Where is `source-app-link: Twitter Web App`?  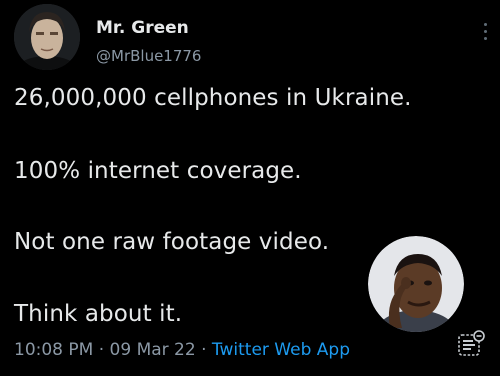
source-app-link: Twitter Web App is located at coordinates (281, 350).